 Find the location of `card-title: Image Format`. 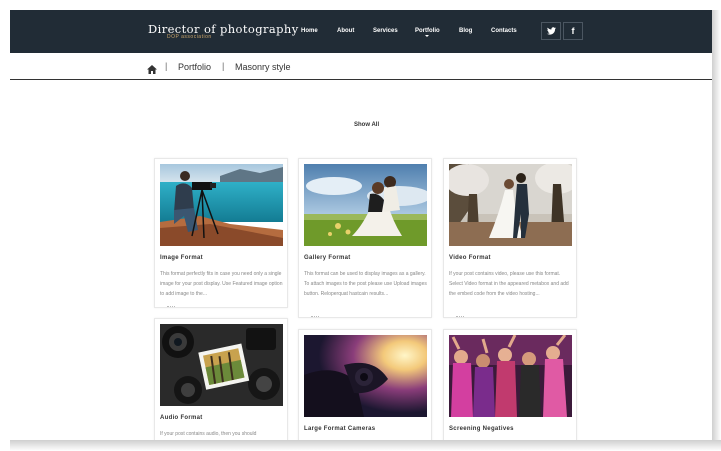

card-title: Image Format is located at coordinates (181, 258).